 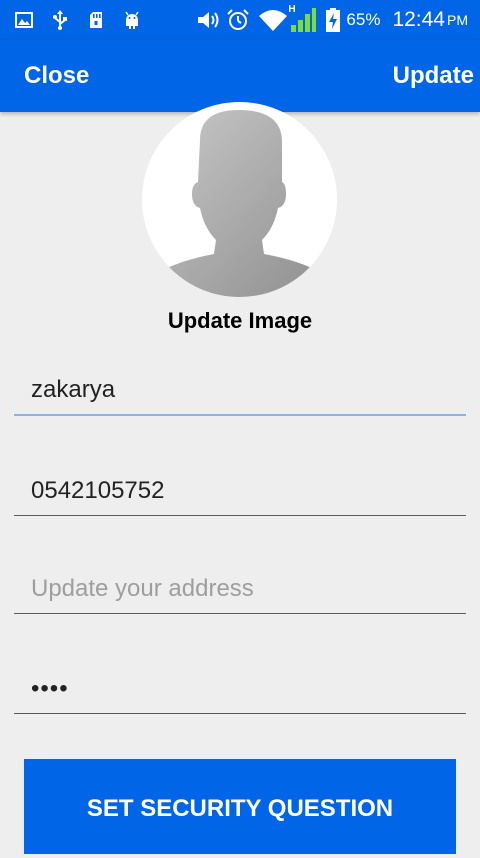 I want to click on image-icon, so click(x=24, y=20).